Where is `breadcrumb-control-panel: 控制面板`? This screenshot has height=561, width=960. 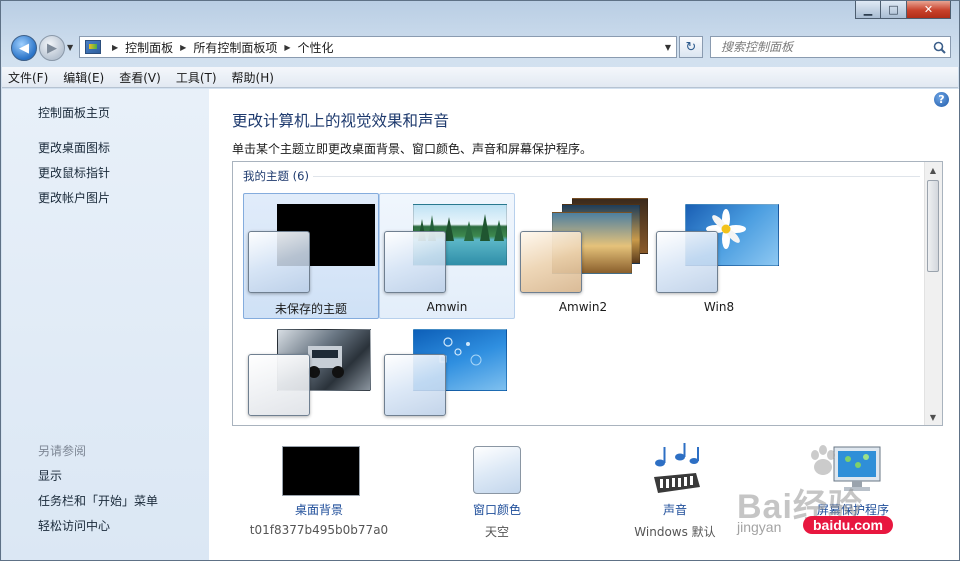
breadcrumb-control-panel: 控制面板 is located at coordinates (149, 47).